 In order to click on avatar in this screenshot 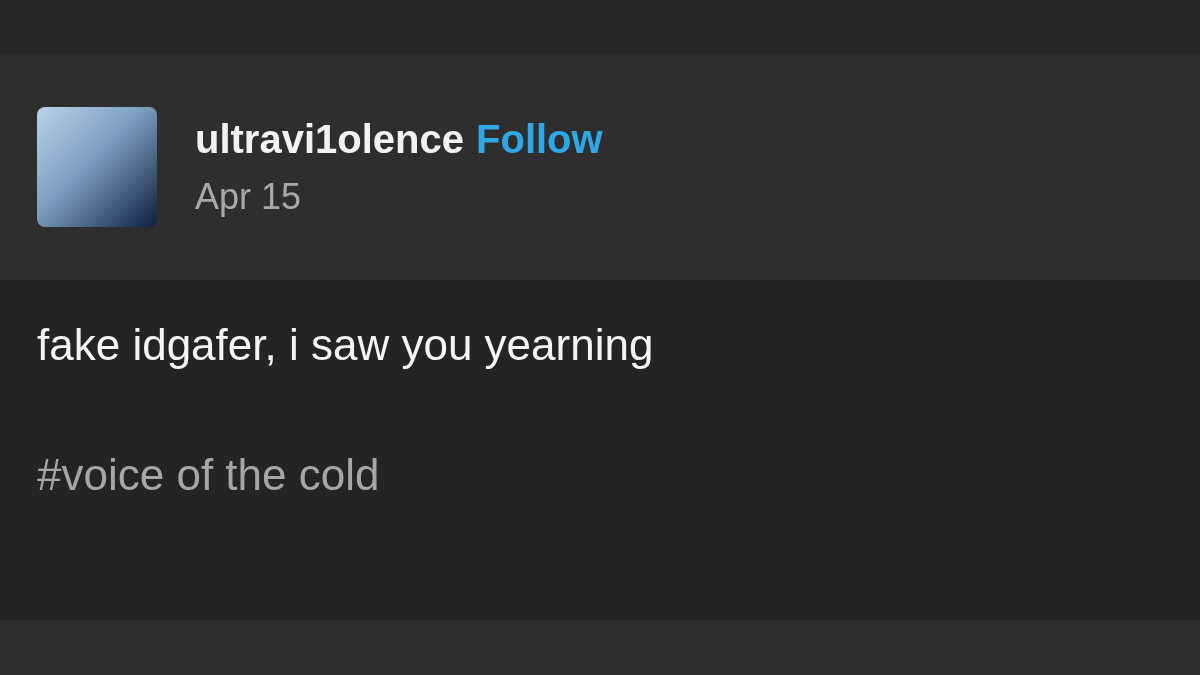, I will do `click(97, 167)`.